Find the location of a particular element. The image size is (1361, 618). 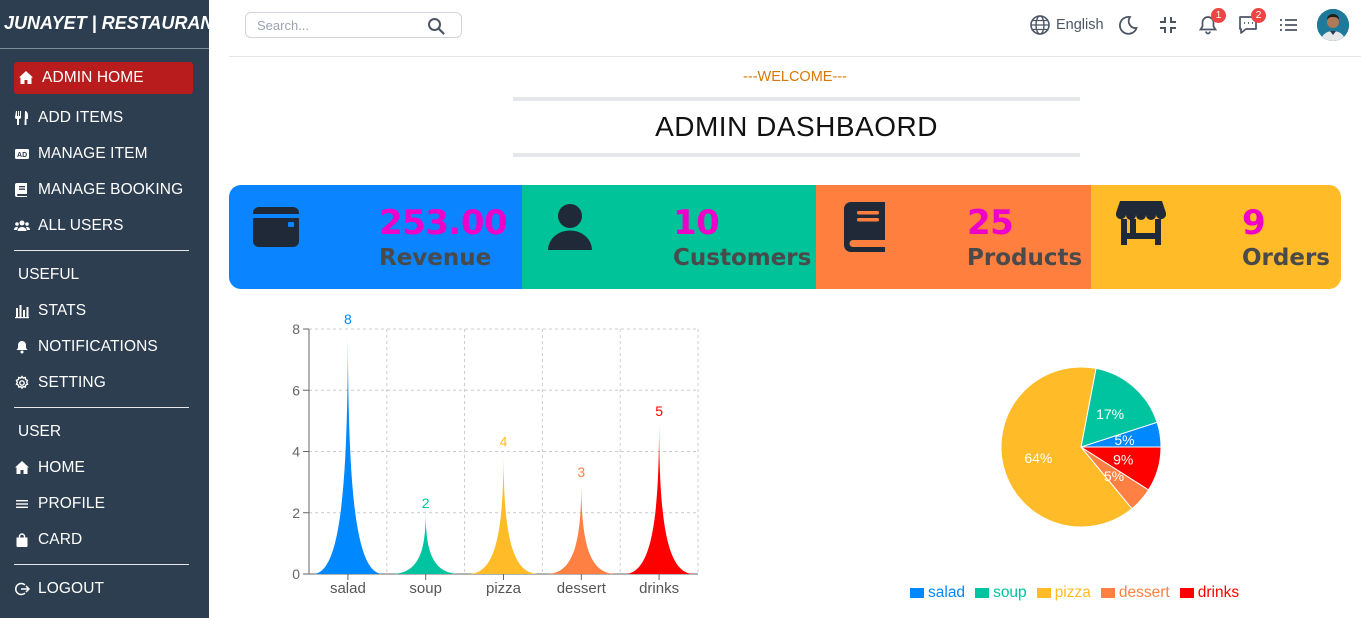

legend-item-soup: soup is located at coordinates (1001, 593).